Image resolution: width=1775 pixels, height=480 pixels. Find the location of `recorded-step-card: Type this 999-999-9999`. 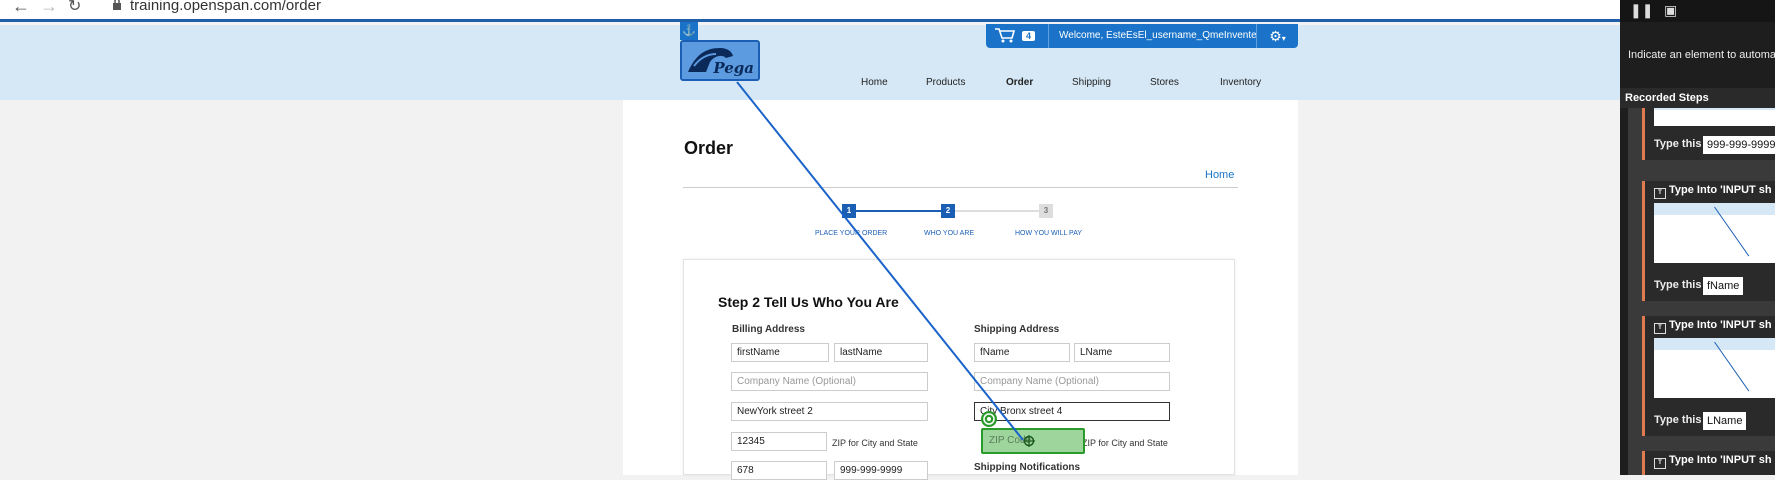

recorded-step-card: Type this 999-999-9999 is located at coordinates (1708, 134).